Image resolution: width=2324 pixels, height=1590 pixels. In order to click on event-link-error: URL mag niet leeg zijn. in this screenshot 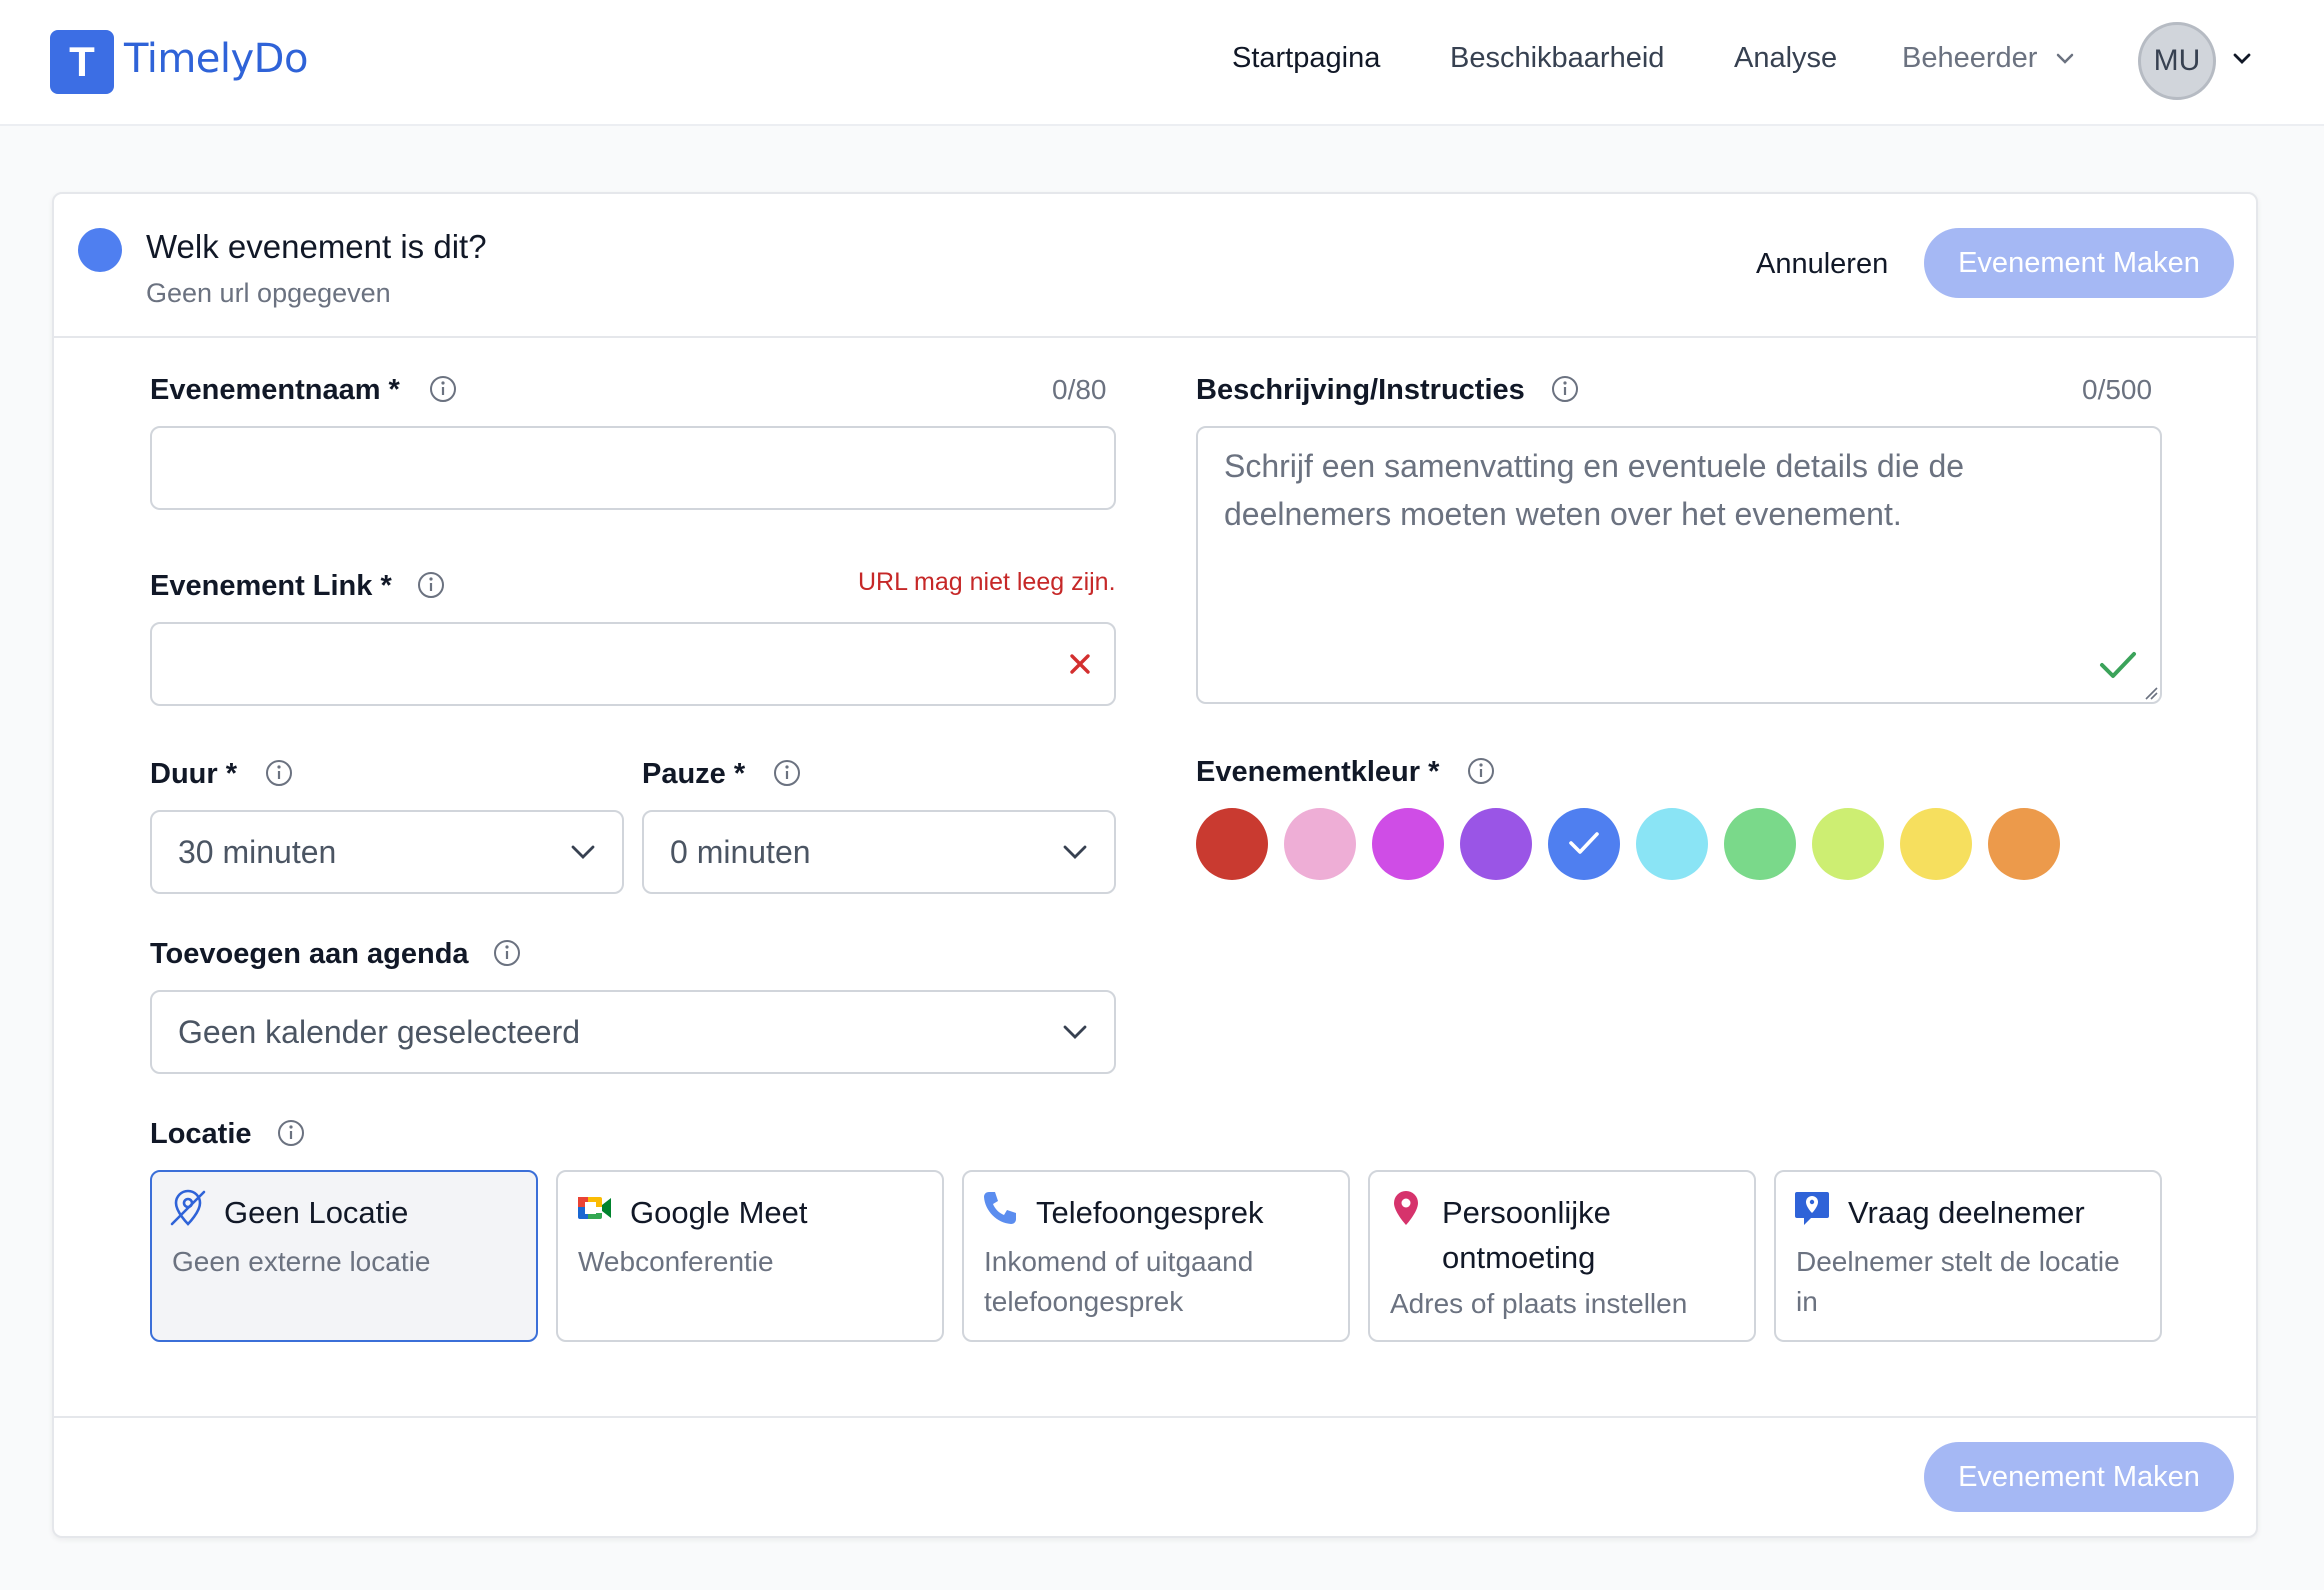, I will do `click(987, 582)`.